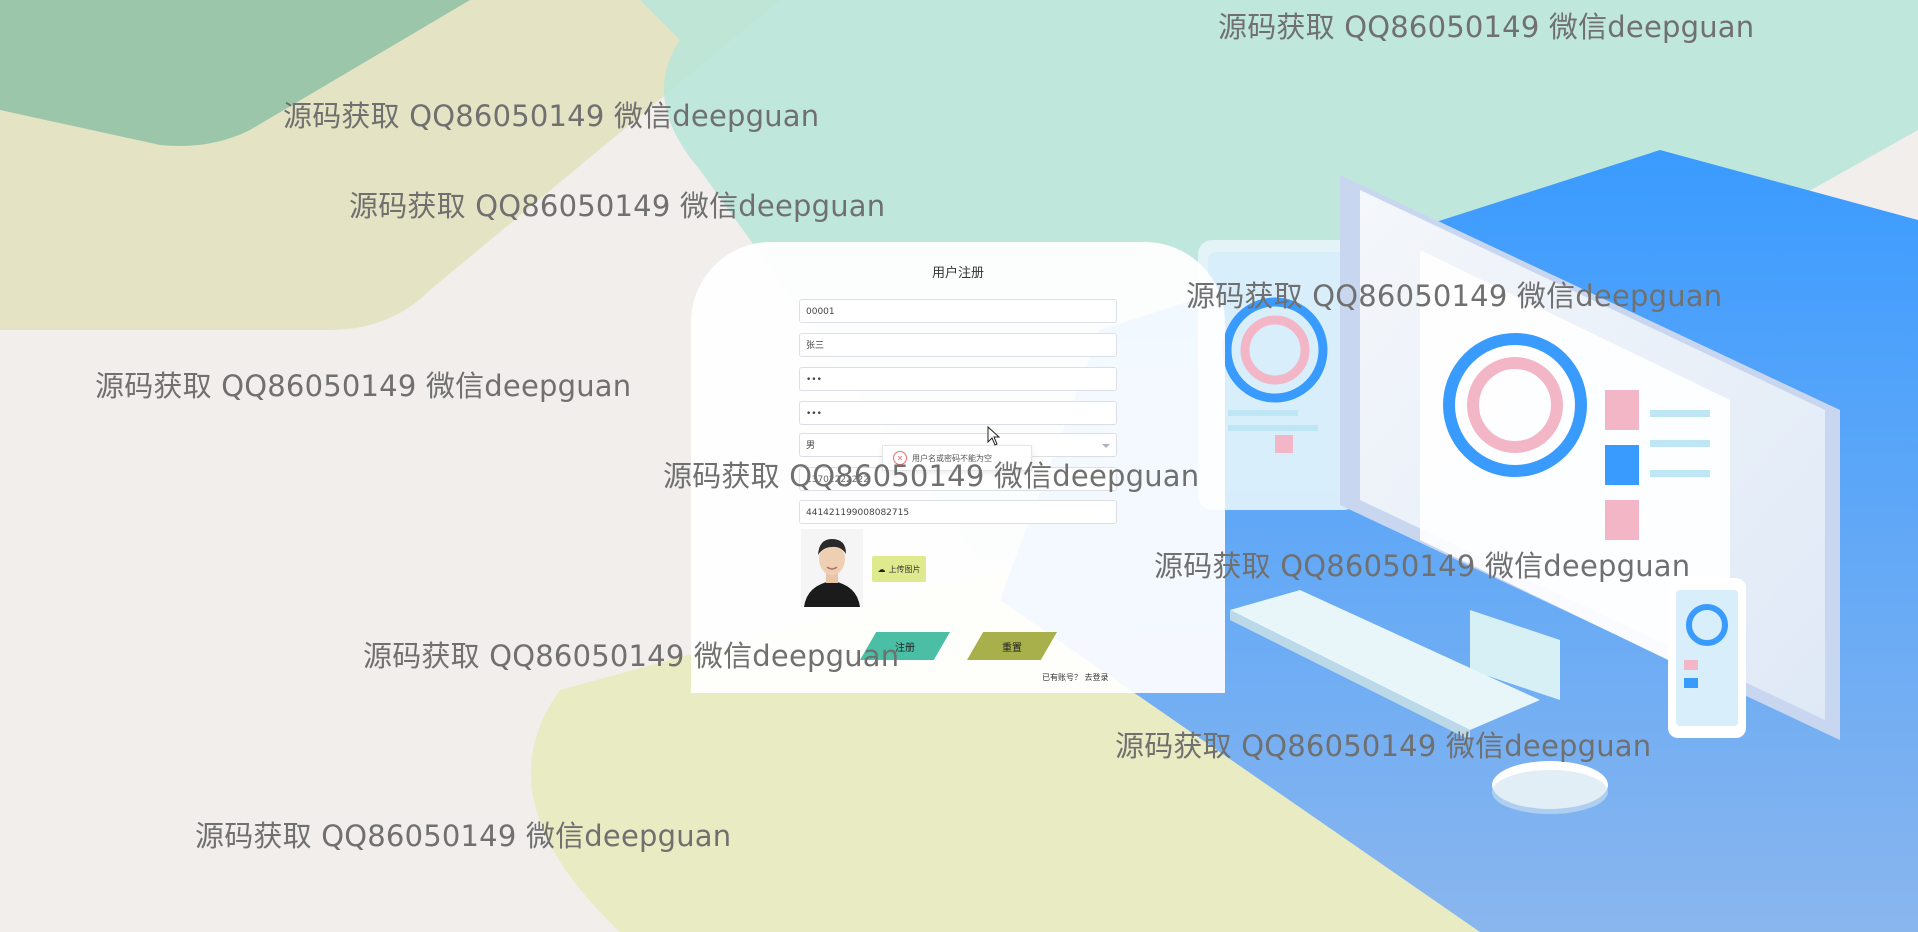  I want to click on error-toast: ✕ 用户名或密码不能为空, so click(957, 458).